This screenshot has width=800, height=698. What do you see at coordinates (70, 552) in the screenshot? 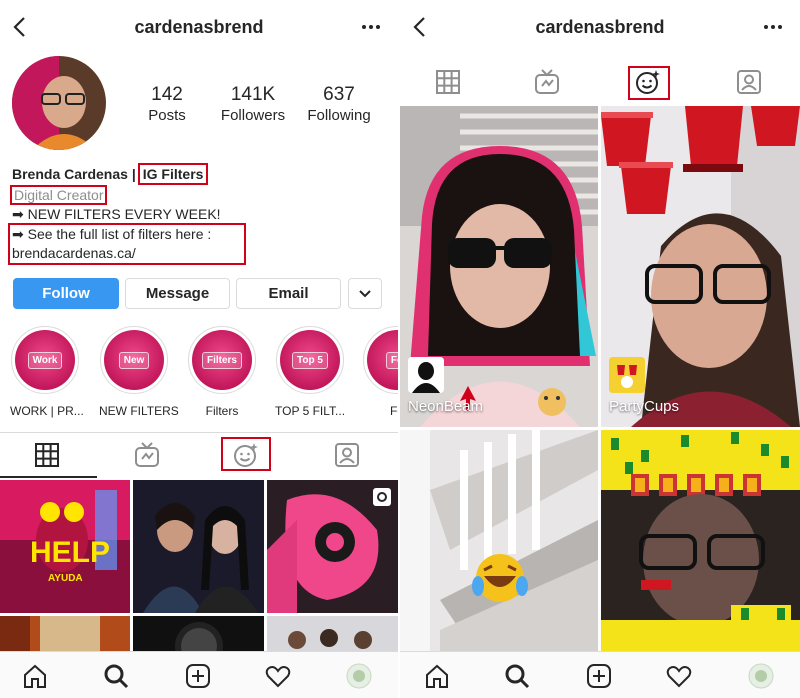
I see `post-caption-text: HELP` at bounding box center [70, 552].